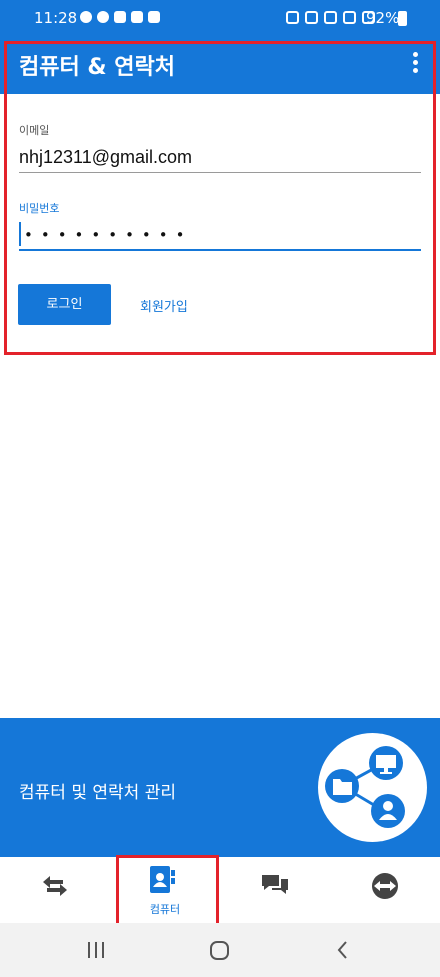 The width and height of the screenshot is (440, 977). What do you see at coordinates (365, 787) in the screenshot?
I see `share-network-icon` at bounding box center [365, 787].